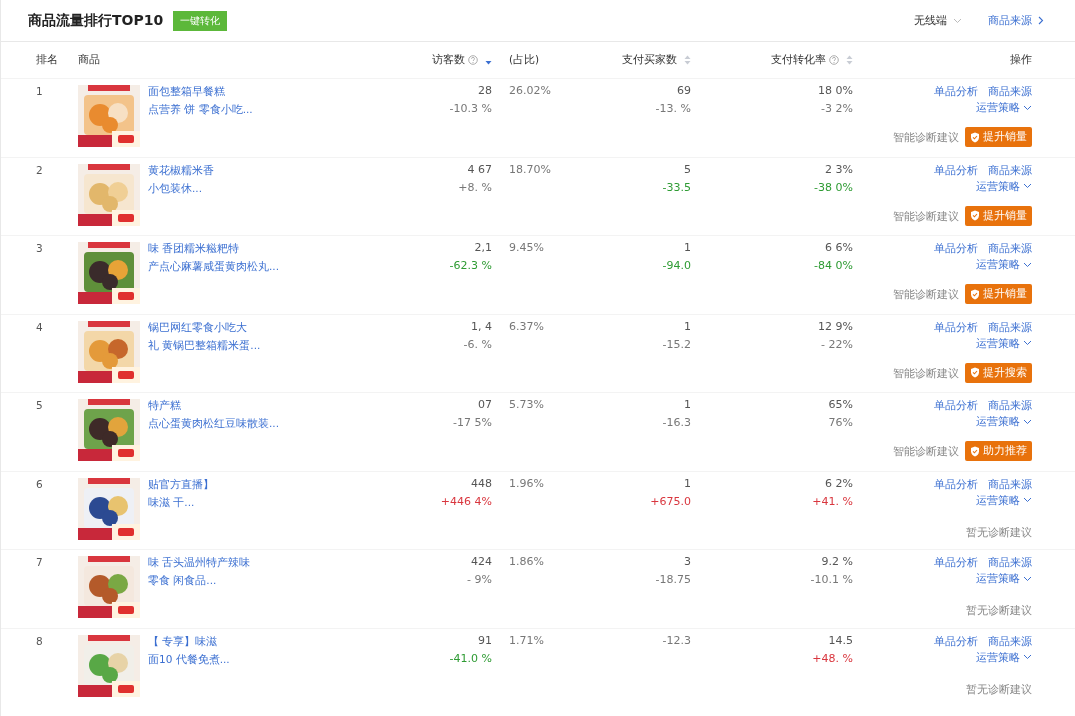  Describe the element at coordinates (485, 640) in the screenshot. I see `metric-value: 91` at that location.